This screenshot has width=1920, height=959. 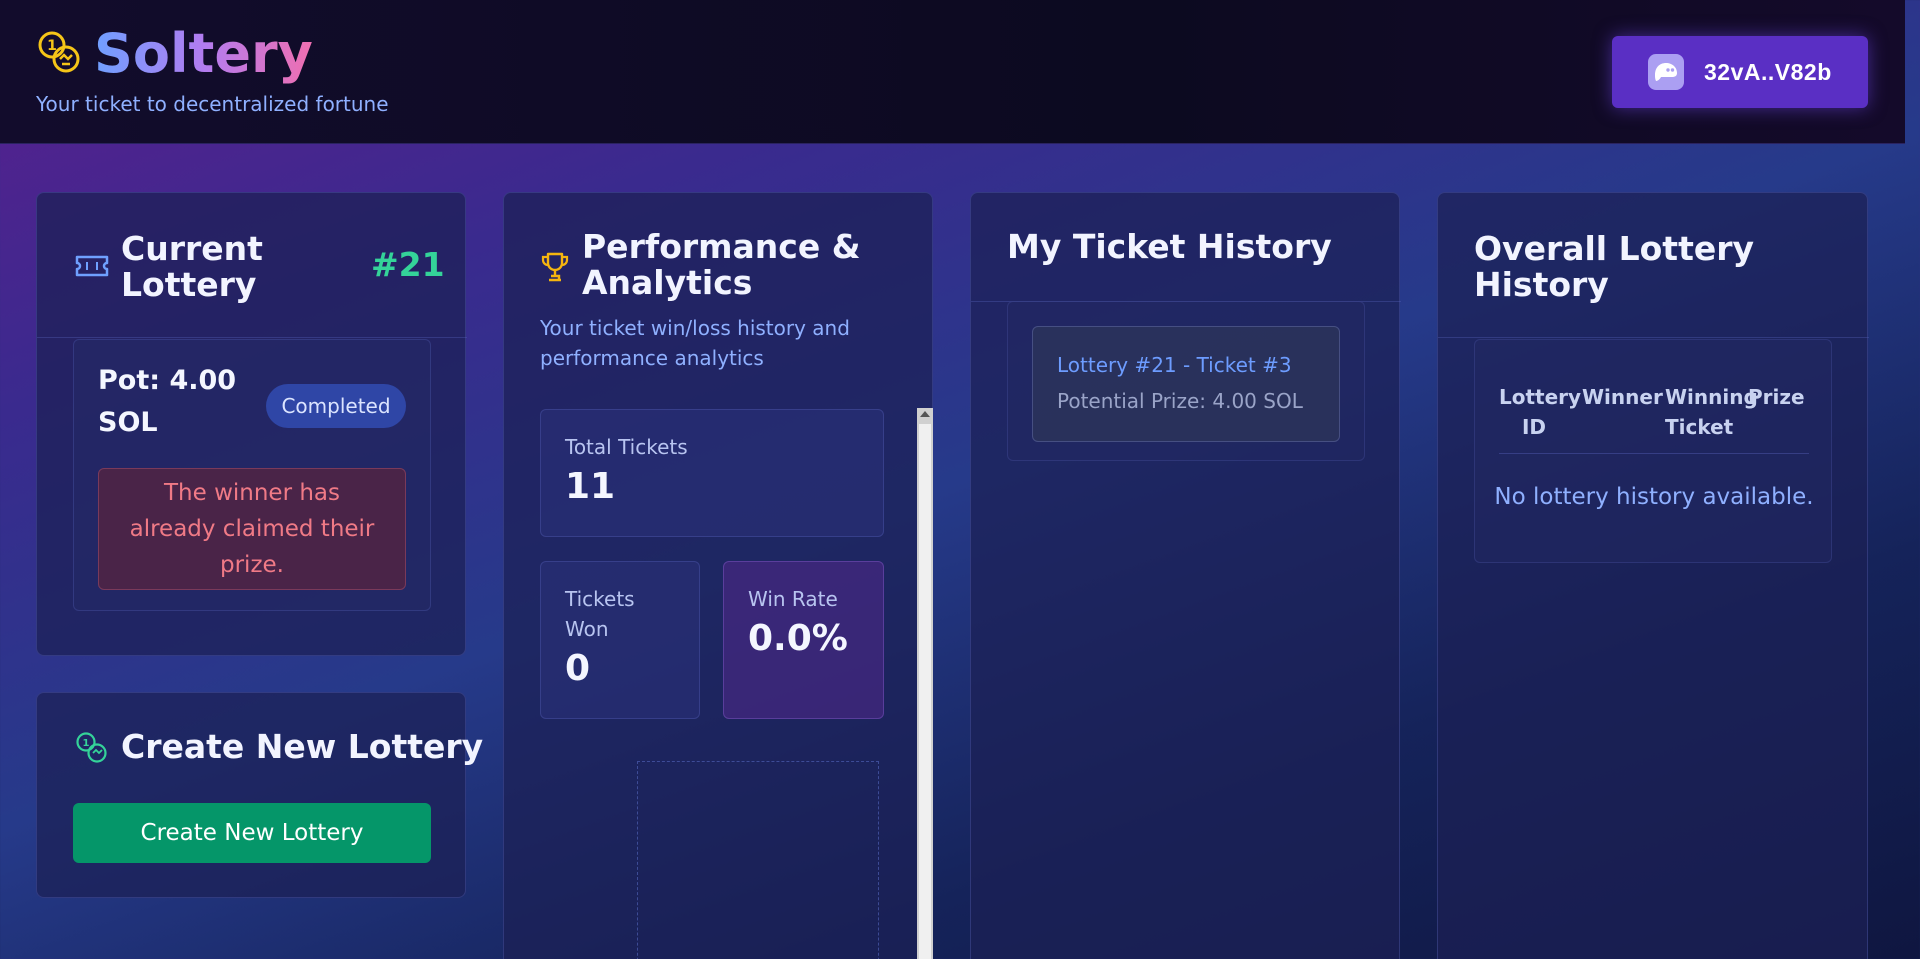 I want to click on scroll-up-arrow-icon, so click(x=925, y=414).